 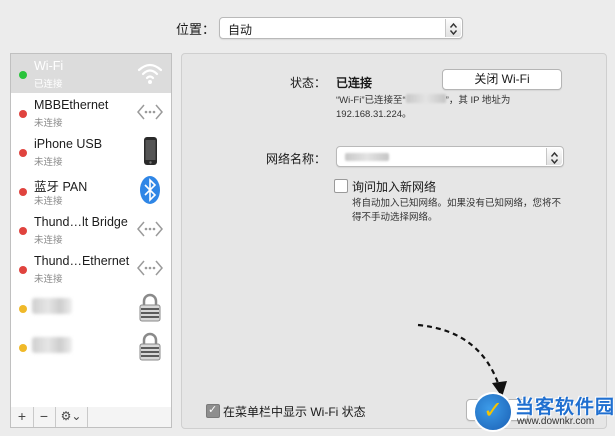 What do you see at coordinates (82, 261) in the screenshot?
I see `service-name: Thund…Ethernet` at bounding box center [82, 261].